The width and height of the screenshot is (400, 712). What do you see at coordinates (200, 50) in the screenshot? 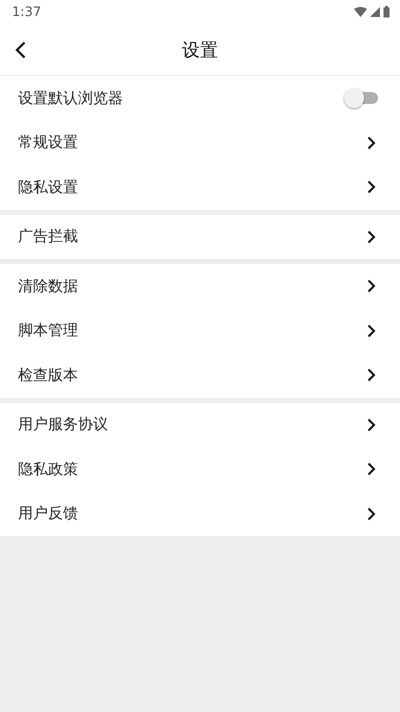
I see `page-title: 设置` at bounding box center [200, 50].